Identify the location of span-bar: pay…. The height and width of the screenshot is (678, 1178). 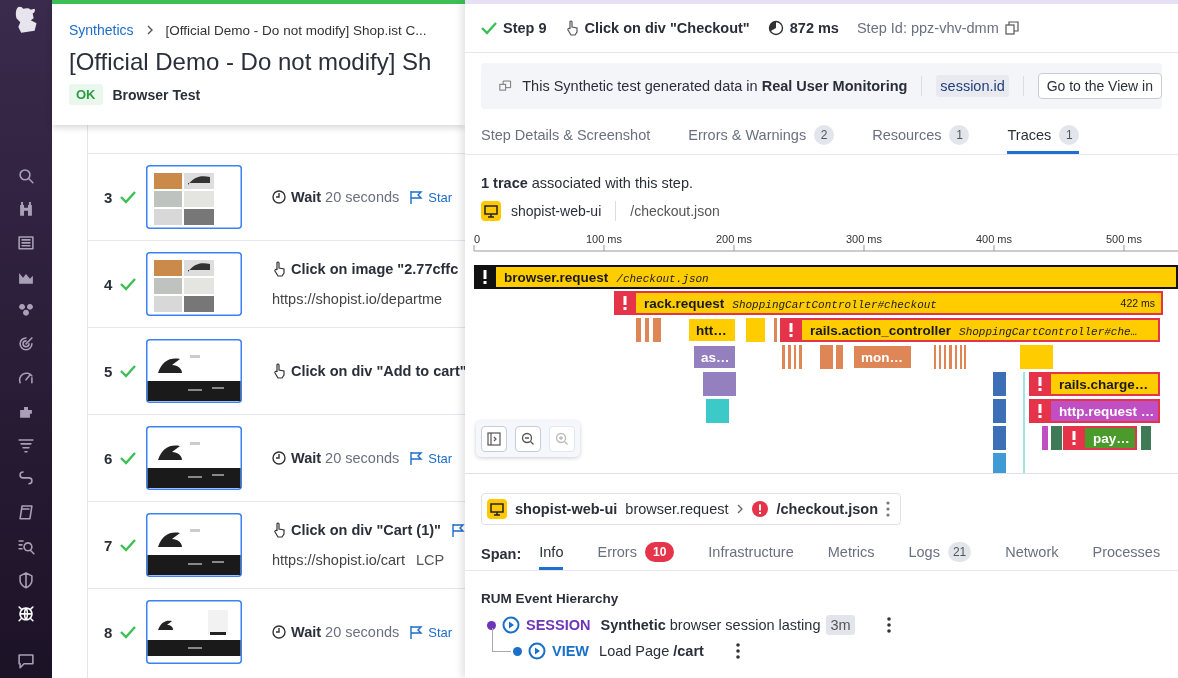
(1100, 438).